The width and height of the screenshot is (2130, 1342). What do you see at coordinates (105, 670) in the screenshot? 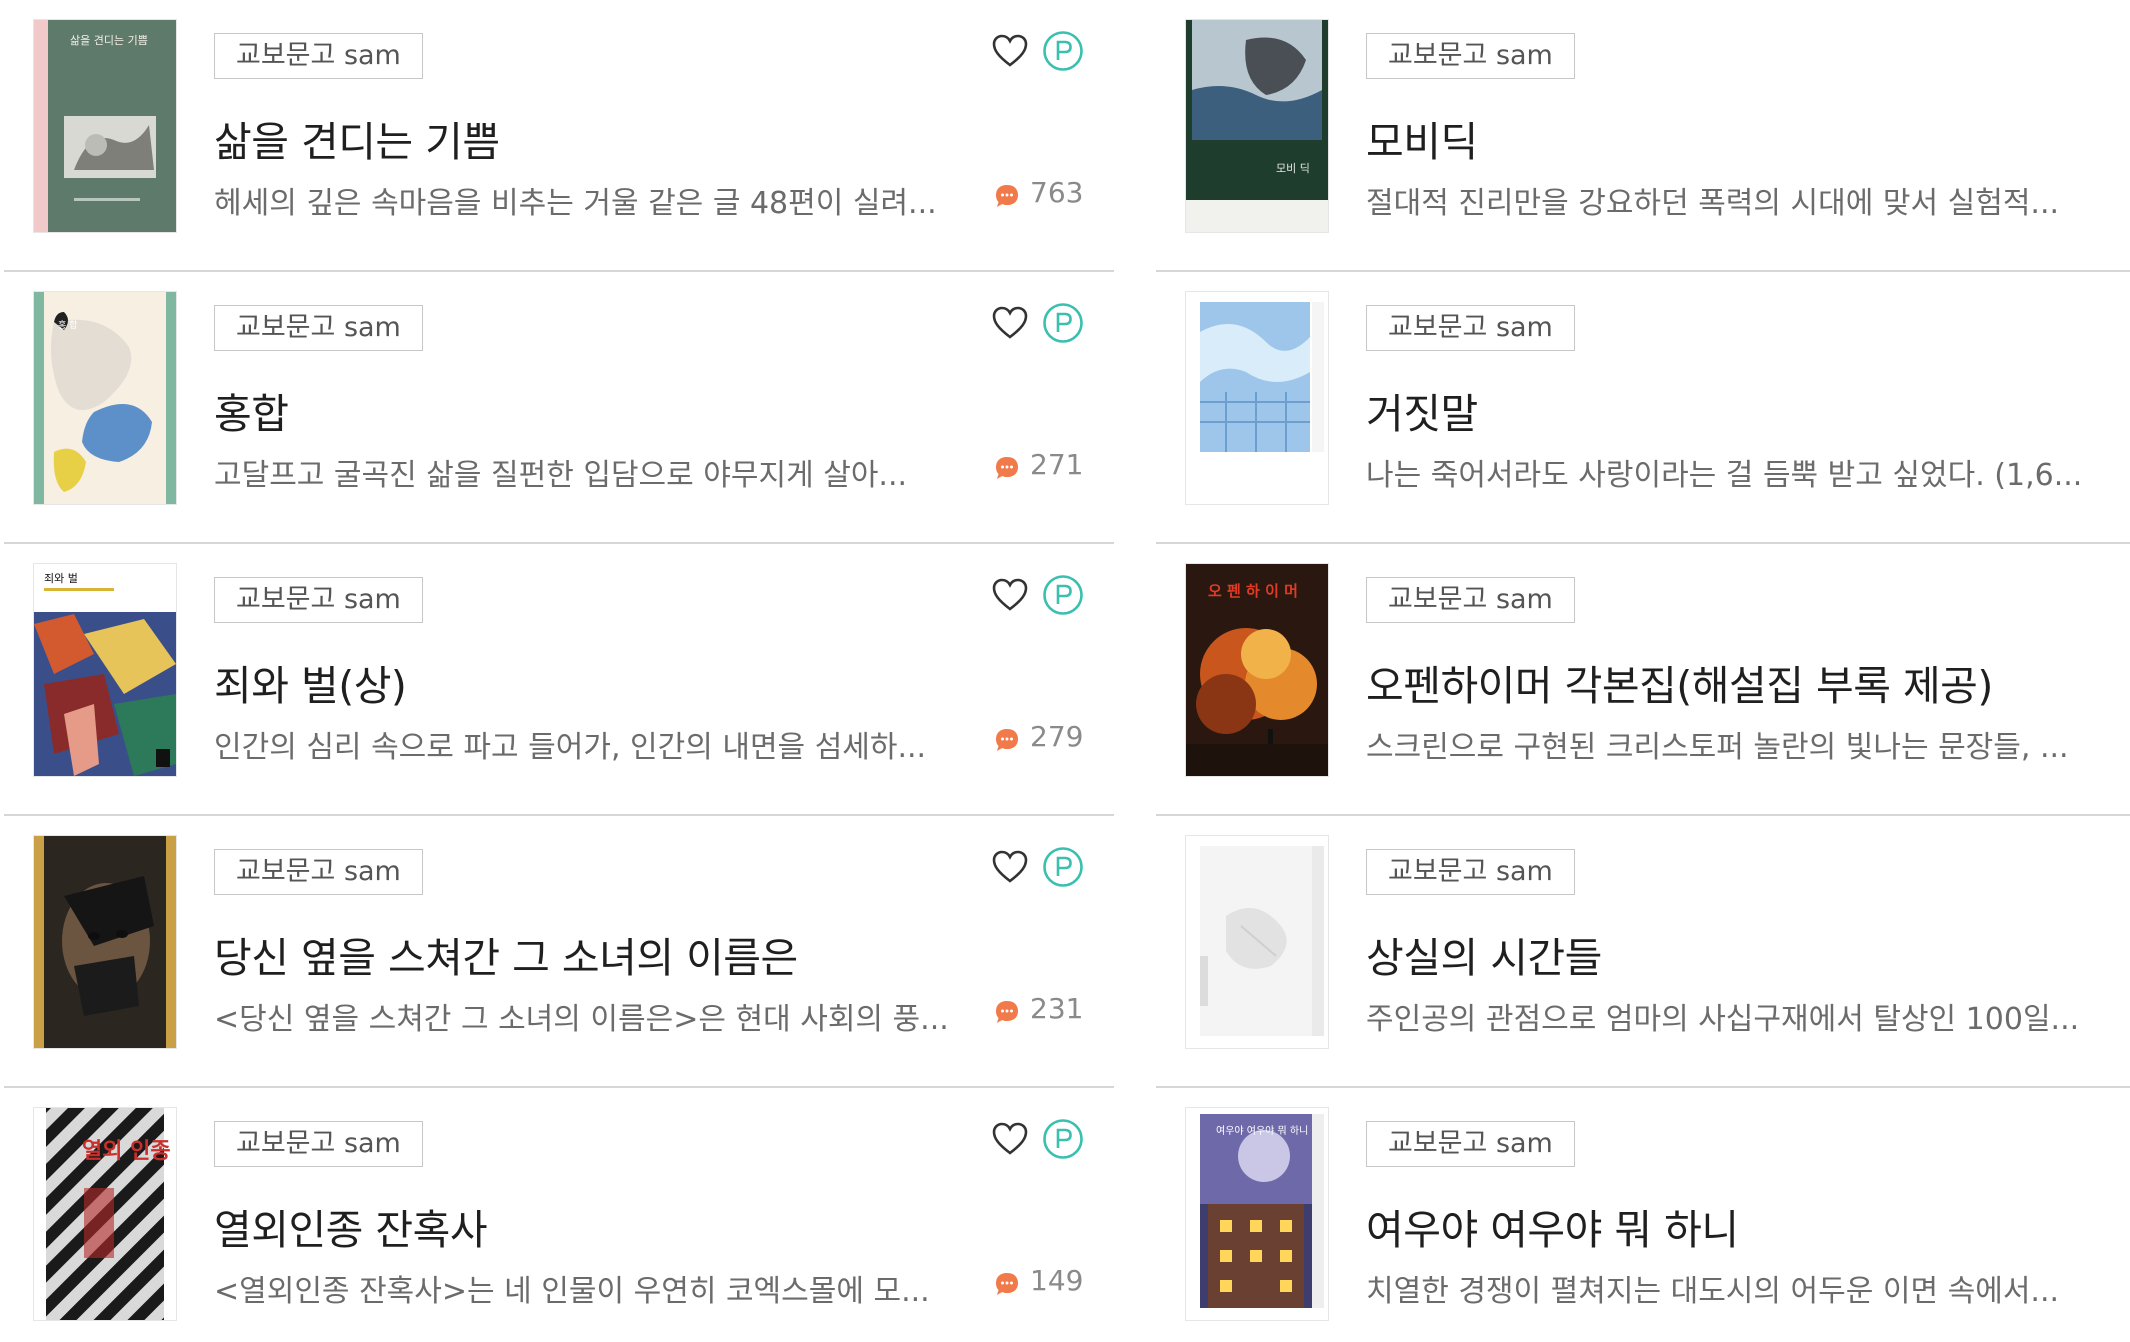
I see `book-cover: 죄와 벌` at bounding box center [105, 670].